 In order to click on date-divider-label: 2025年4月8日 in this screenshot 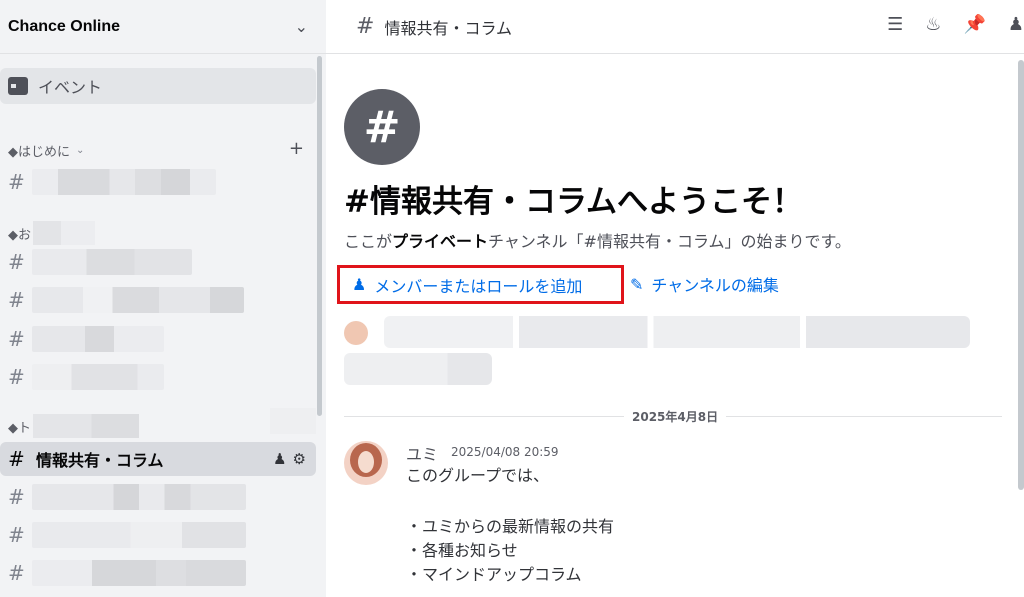, I will do `click(675, 416)`.